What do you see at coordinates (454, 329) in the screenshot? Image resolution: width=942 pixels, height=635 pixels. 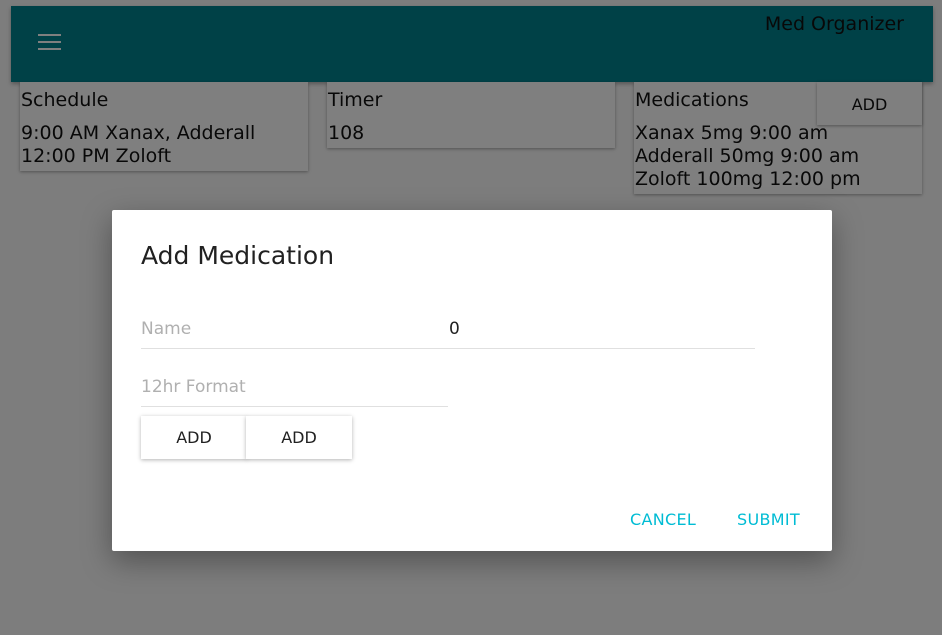 I see `name-field-value: 0` at bounding box center [454, 329].